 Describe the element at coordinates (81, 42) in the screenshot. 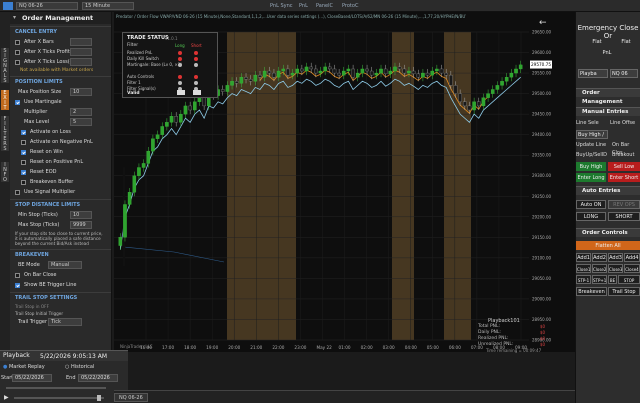

I see `after-x-bars-input` at that location.